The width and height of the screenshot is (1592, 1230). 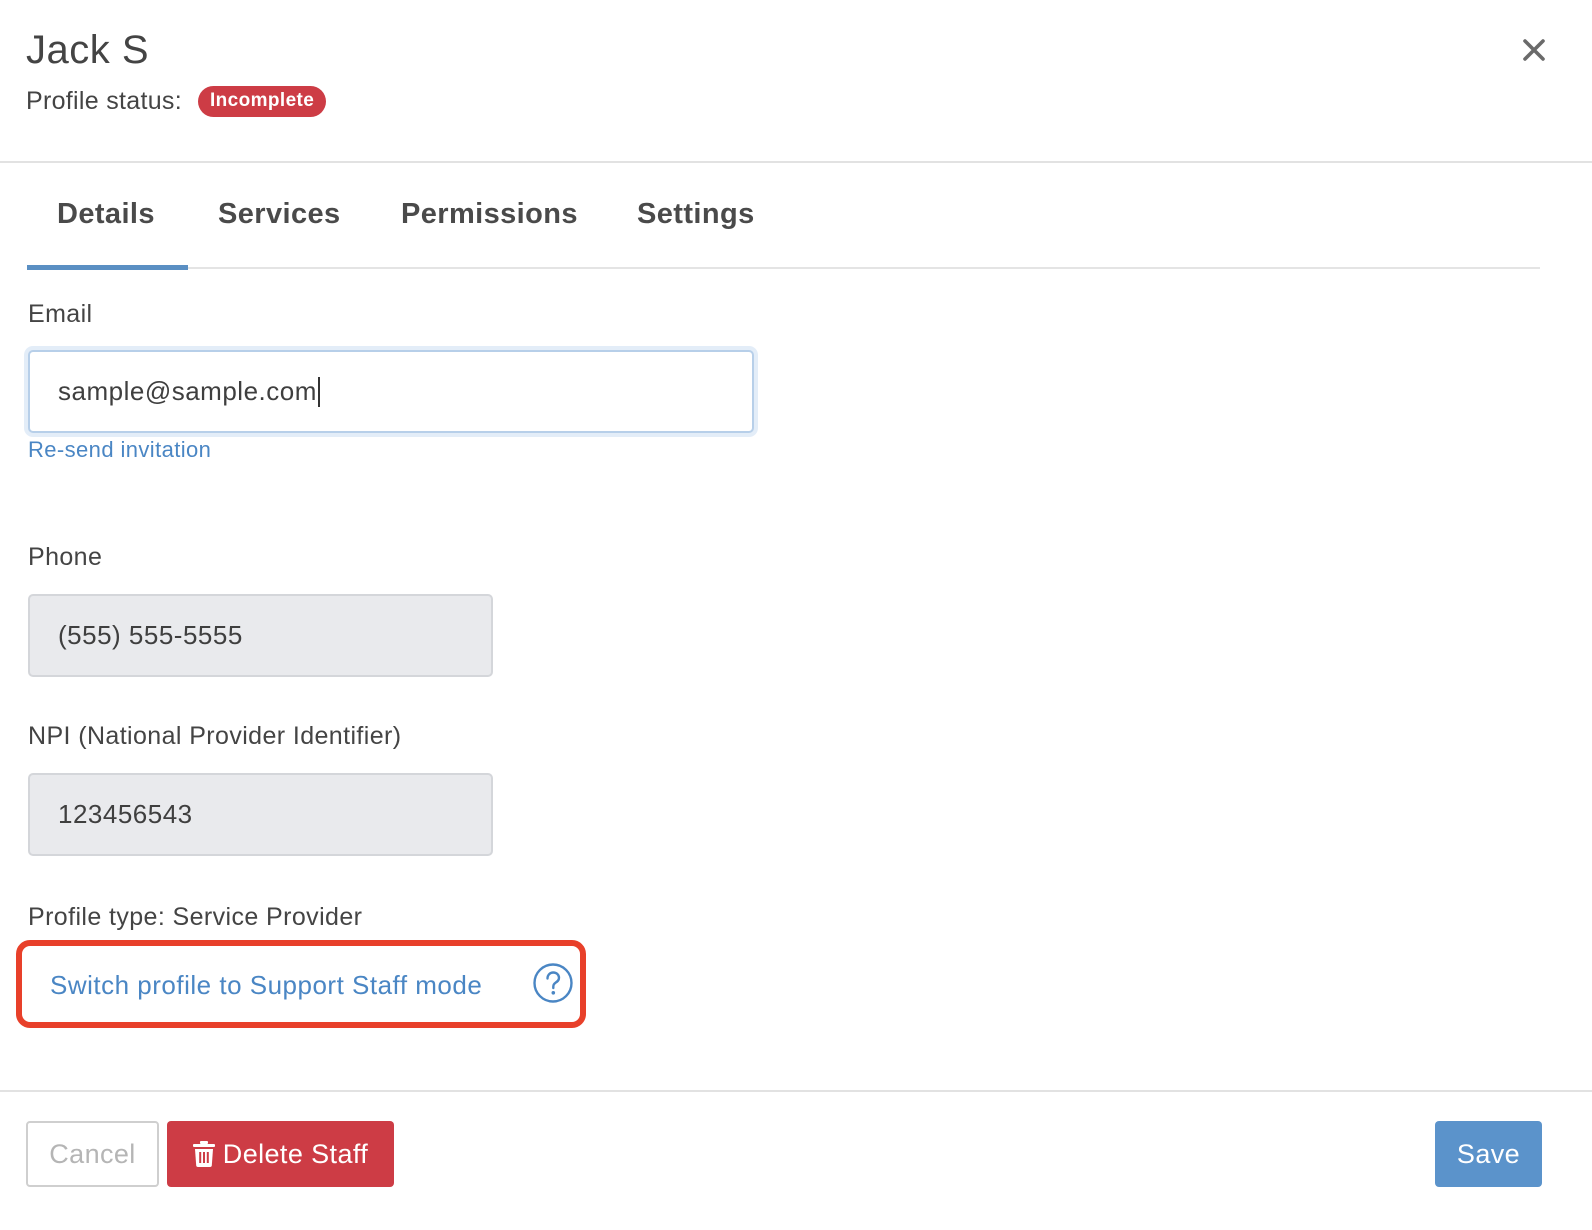 What do you see at coordinates (489, 214) in the screenshot?
I see `tab-permissions: Permissions` at bounding box center [489, 214].